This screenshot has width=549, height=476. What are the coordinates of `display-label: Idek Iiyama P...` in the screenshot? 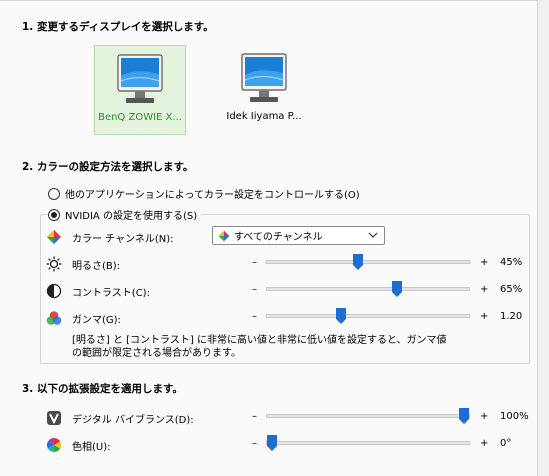 It's located at (264, 116).